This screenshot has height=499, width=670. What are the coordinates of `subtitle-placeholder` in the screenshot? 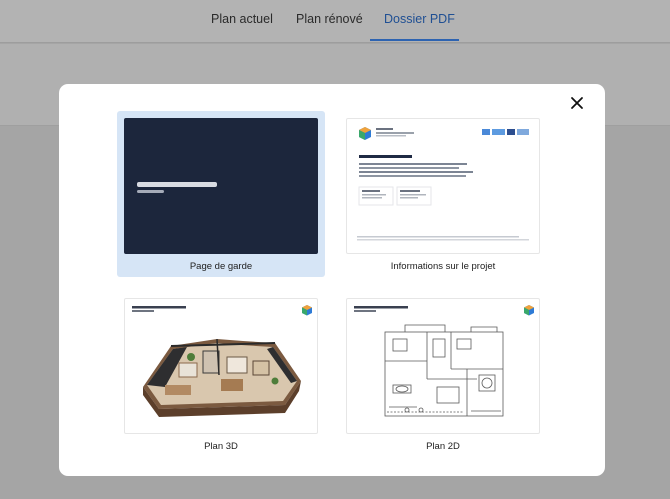 It's located at (150, 191).